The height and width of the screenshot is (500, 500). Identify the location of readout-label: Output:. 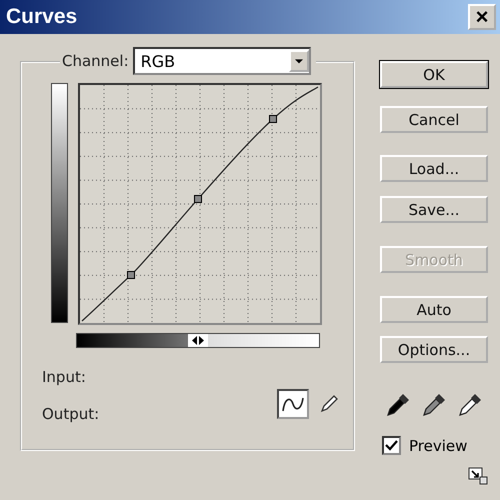
(71, 414).